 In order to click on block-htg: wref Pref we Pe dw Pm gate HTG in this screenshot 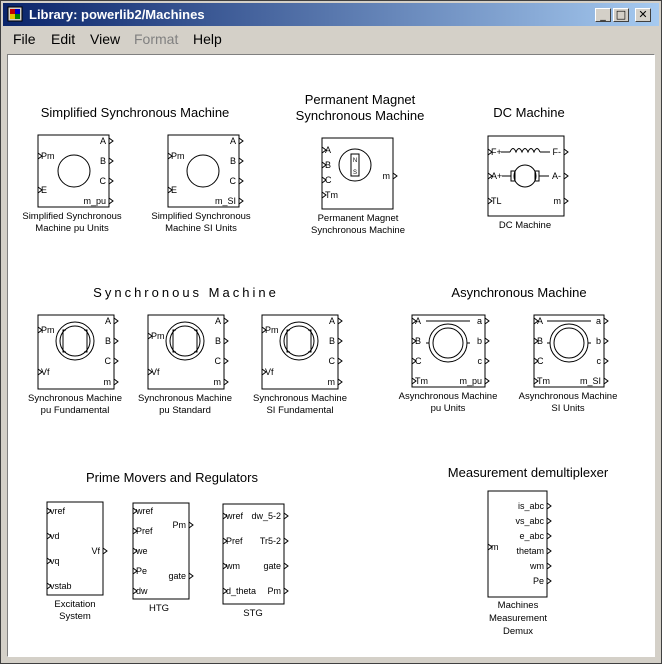, I will do `click(161, 558)`.